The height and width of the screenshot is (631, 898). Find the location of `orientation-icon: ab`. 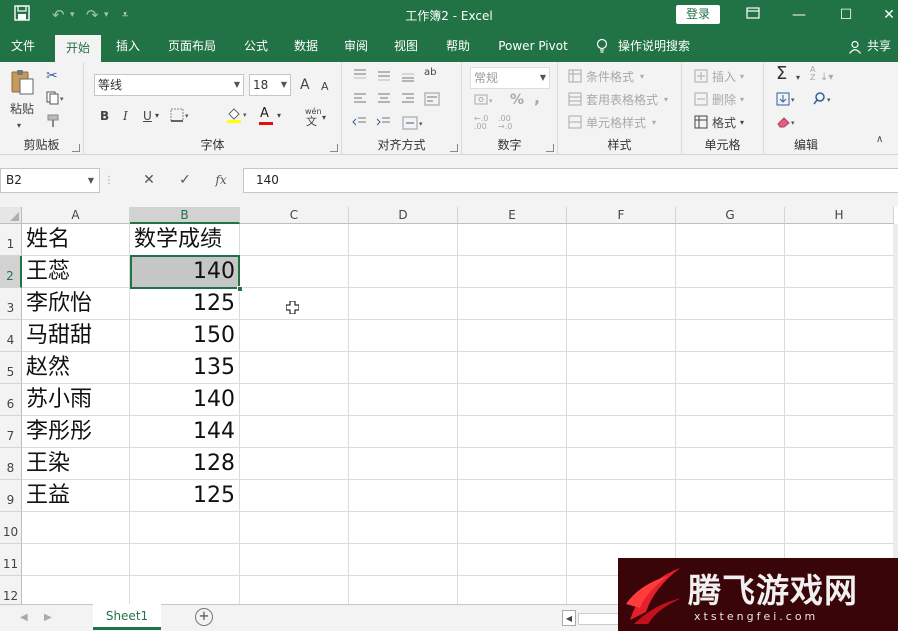

orientation-icon: ab is located at coordinates (430, 73).